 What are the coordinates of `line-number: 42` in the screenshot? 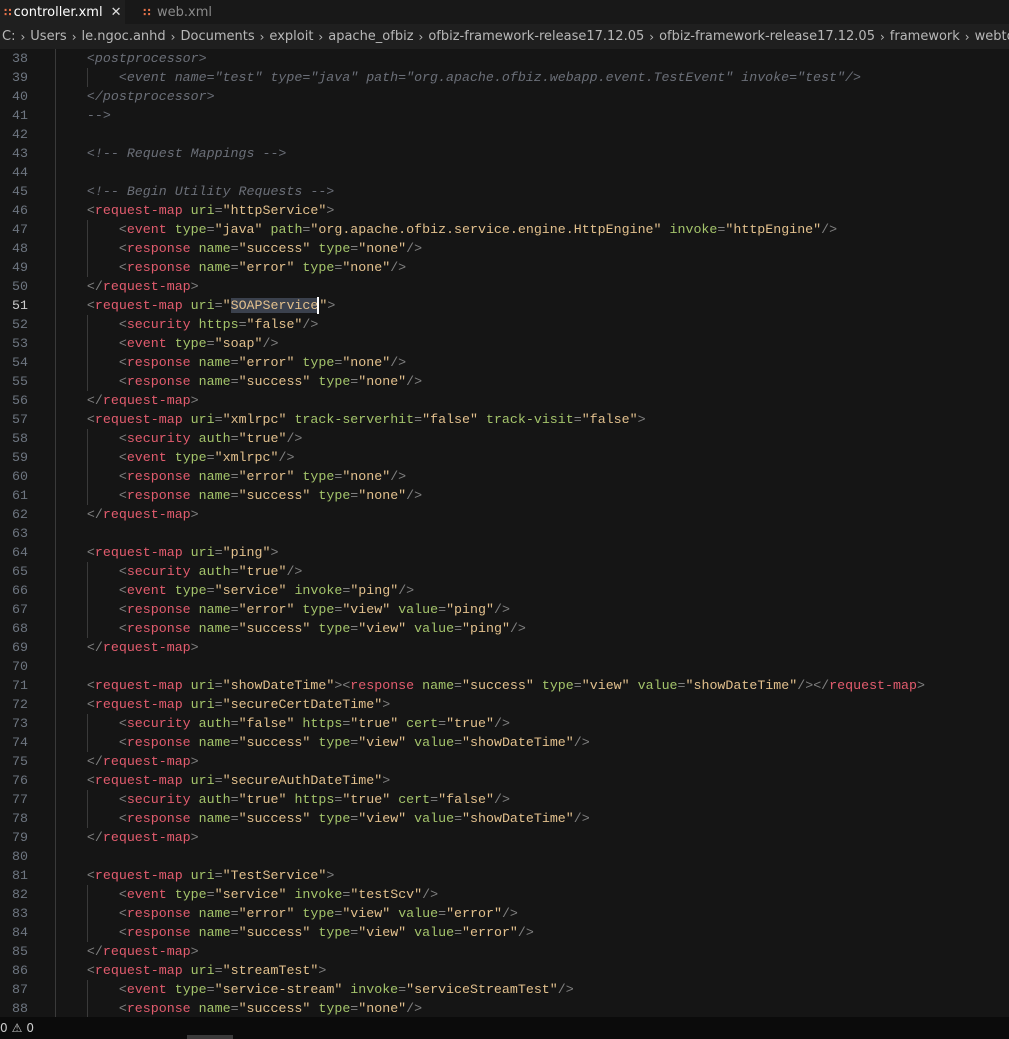 It's located at (20, 134).